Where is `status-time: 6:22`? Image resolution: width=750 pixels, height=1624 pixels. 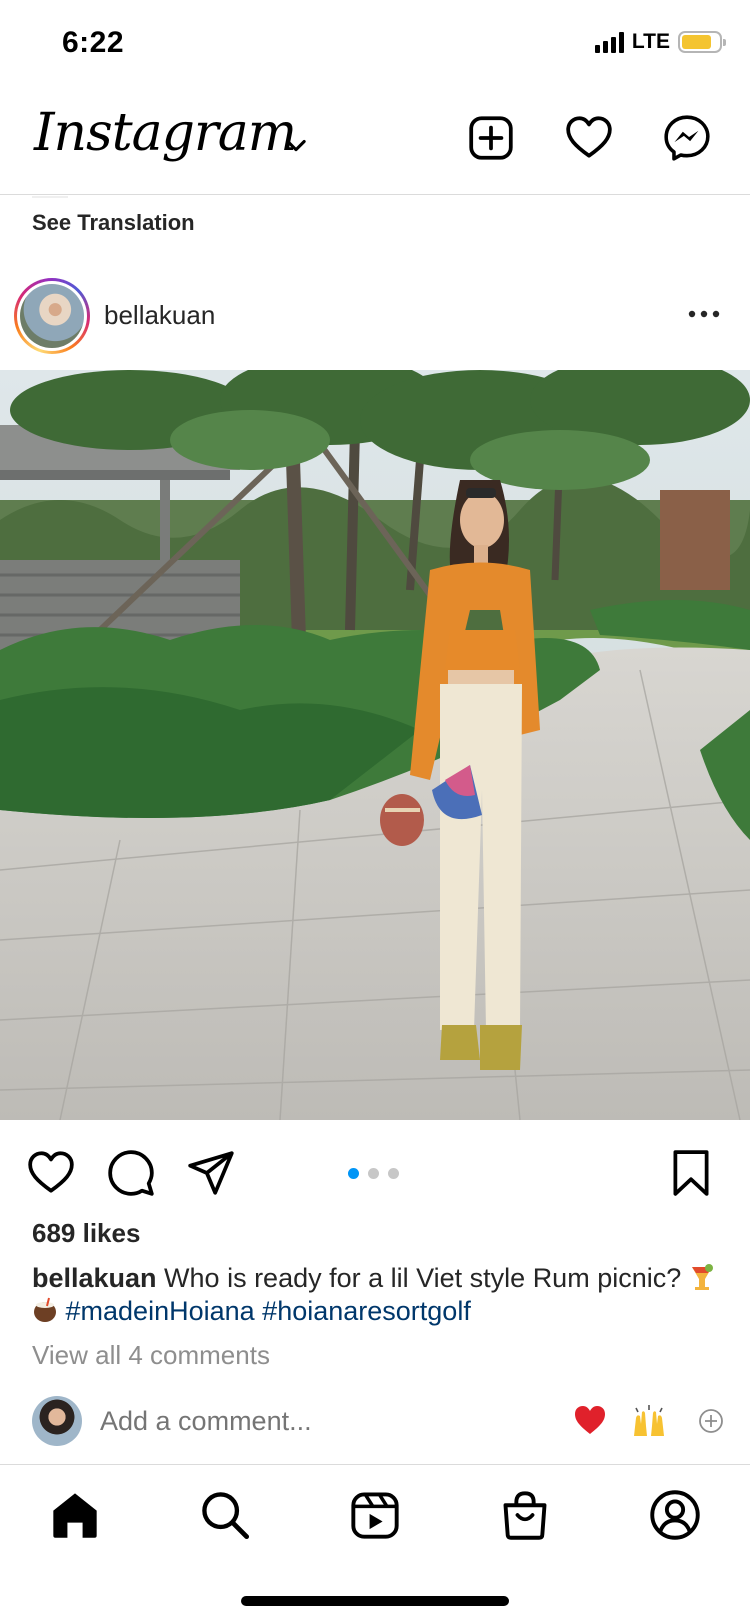
status-time: 6:22 is located at coordinates (93, 42).